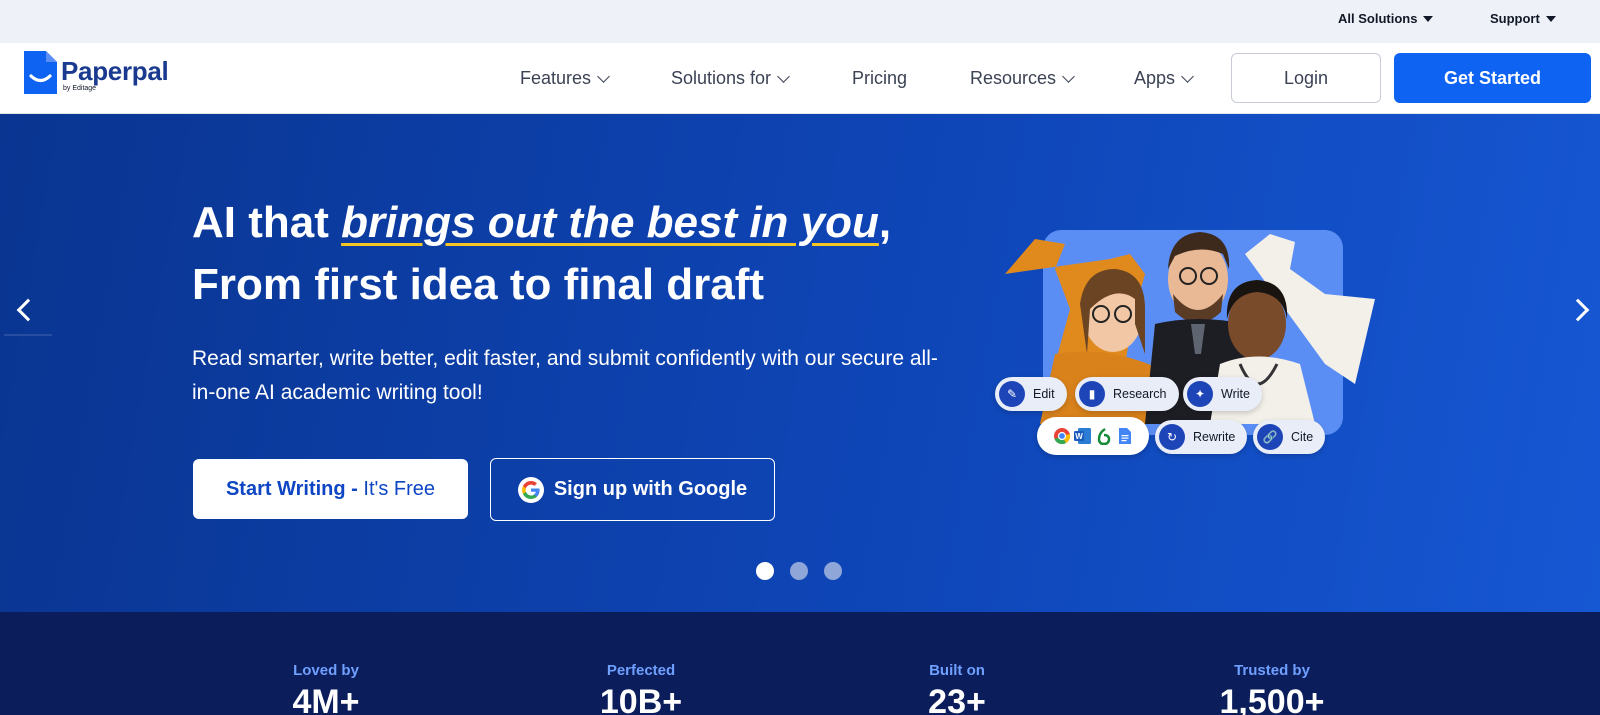 The width and height of the screenshot is (1600, 715). I want to click on utility-bar: All Solutions Support, so click(800, 21).